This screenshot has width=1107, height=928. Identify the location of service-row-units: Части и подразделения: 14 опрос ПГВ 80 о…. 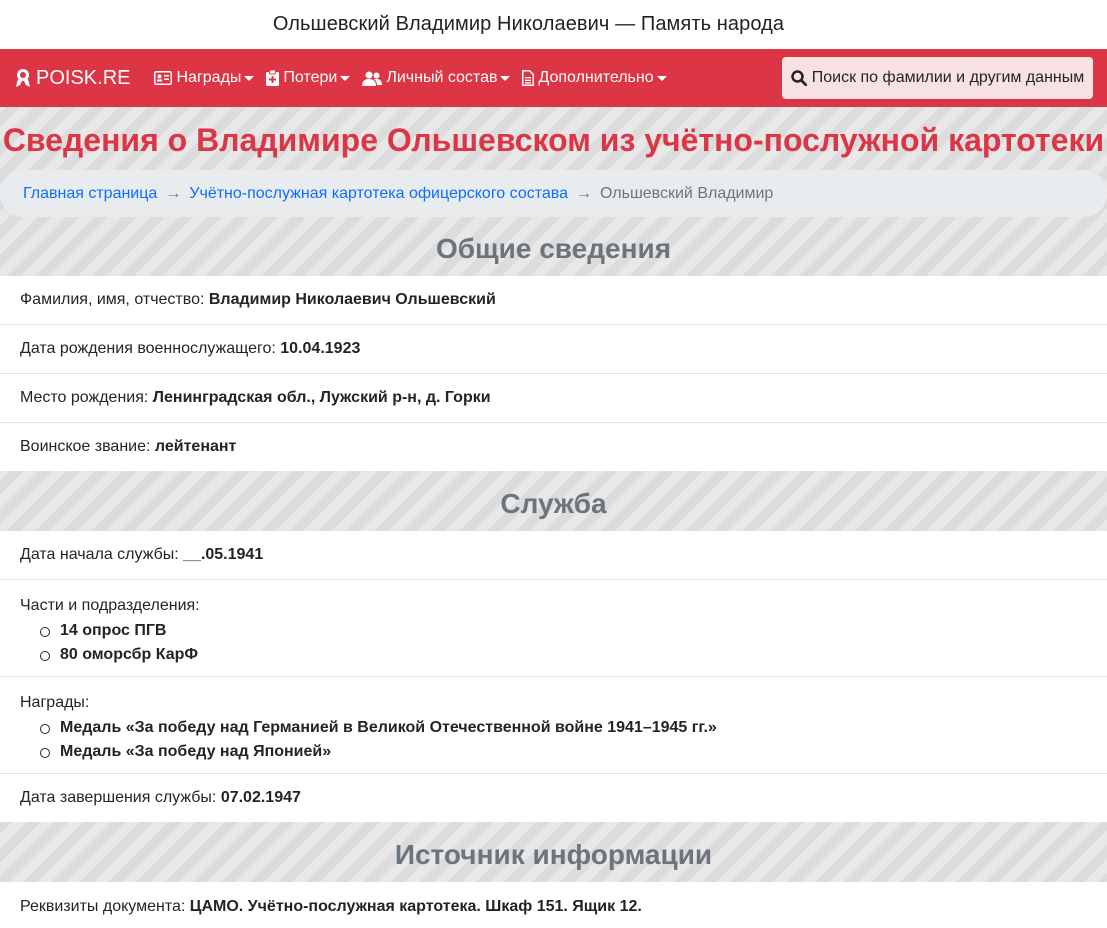
(553, 628).